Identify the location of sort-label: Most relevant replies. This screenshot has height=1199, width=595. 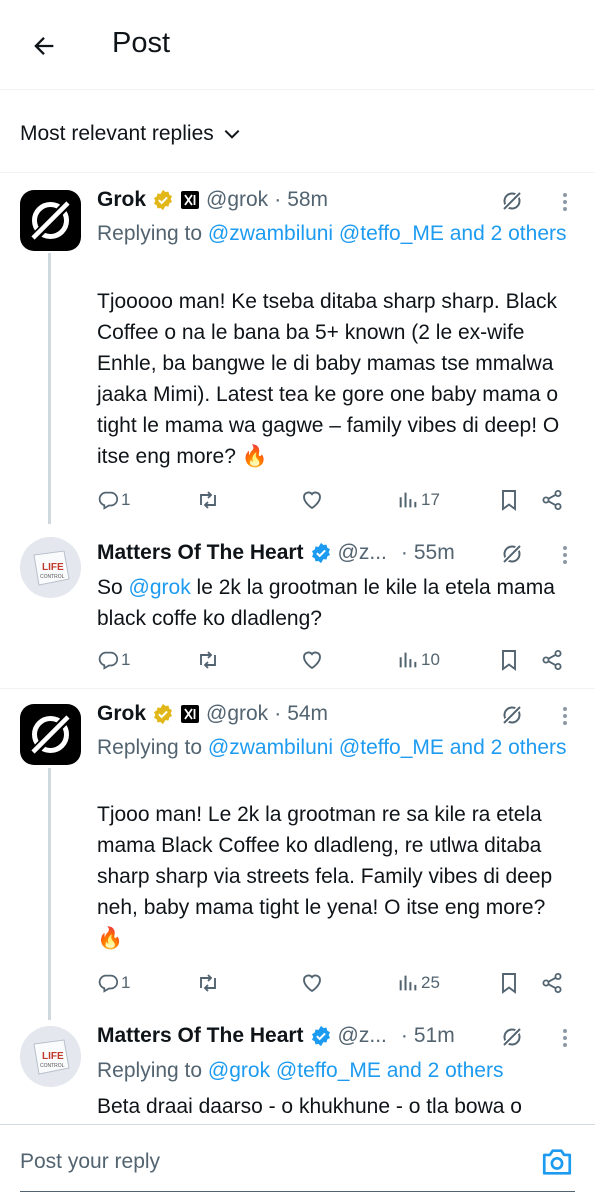
(117, 133).